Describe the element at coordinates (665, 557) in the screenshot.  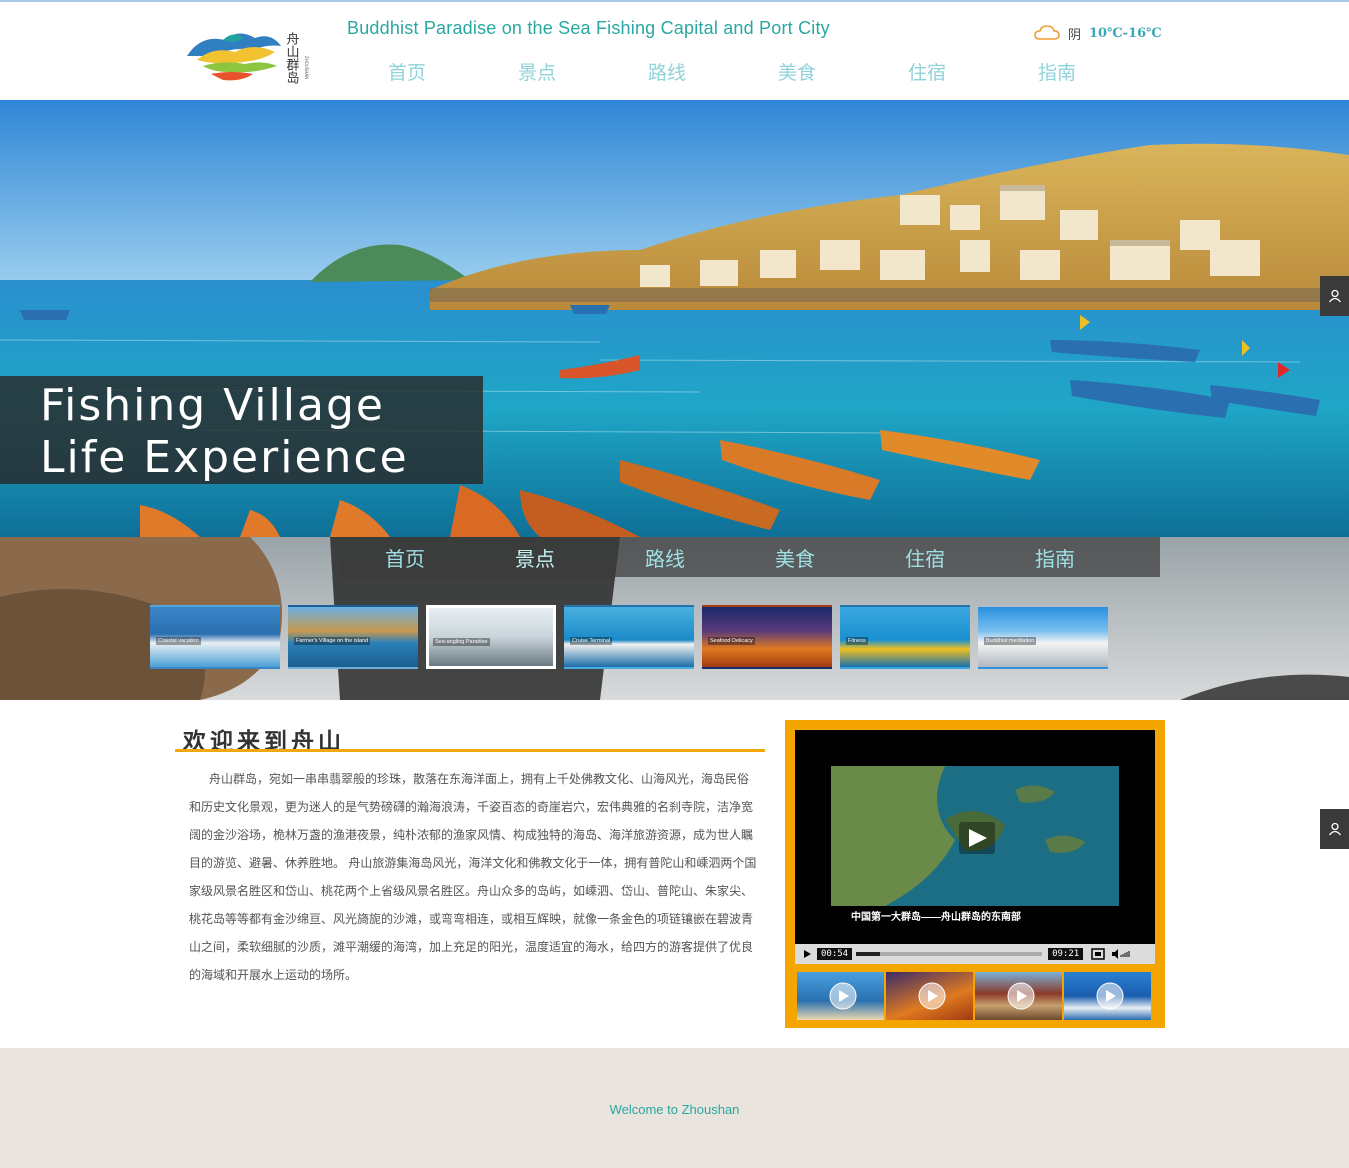
I see `strip-nav-routes: 路线` at that location.